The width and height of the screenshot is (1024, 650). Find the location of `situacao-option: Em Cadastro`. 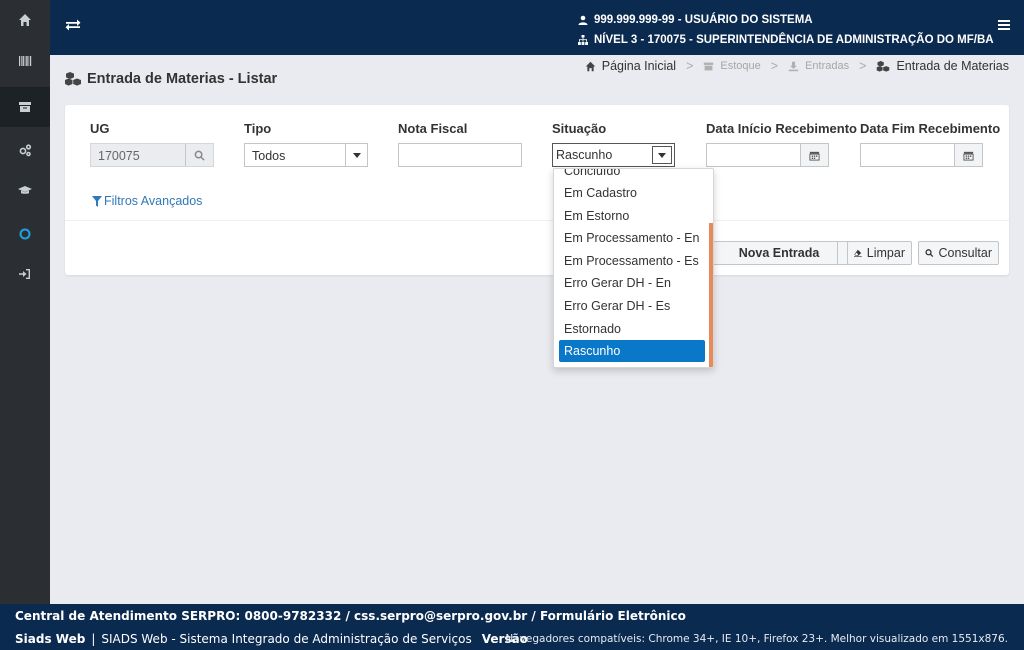

situacao-option: Em Cadastro is located at coordinates (632, 193).